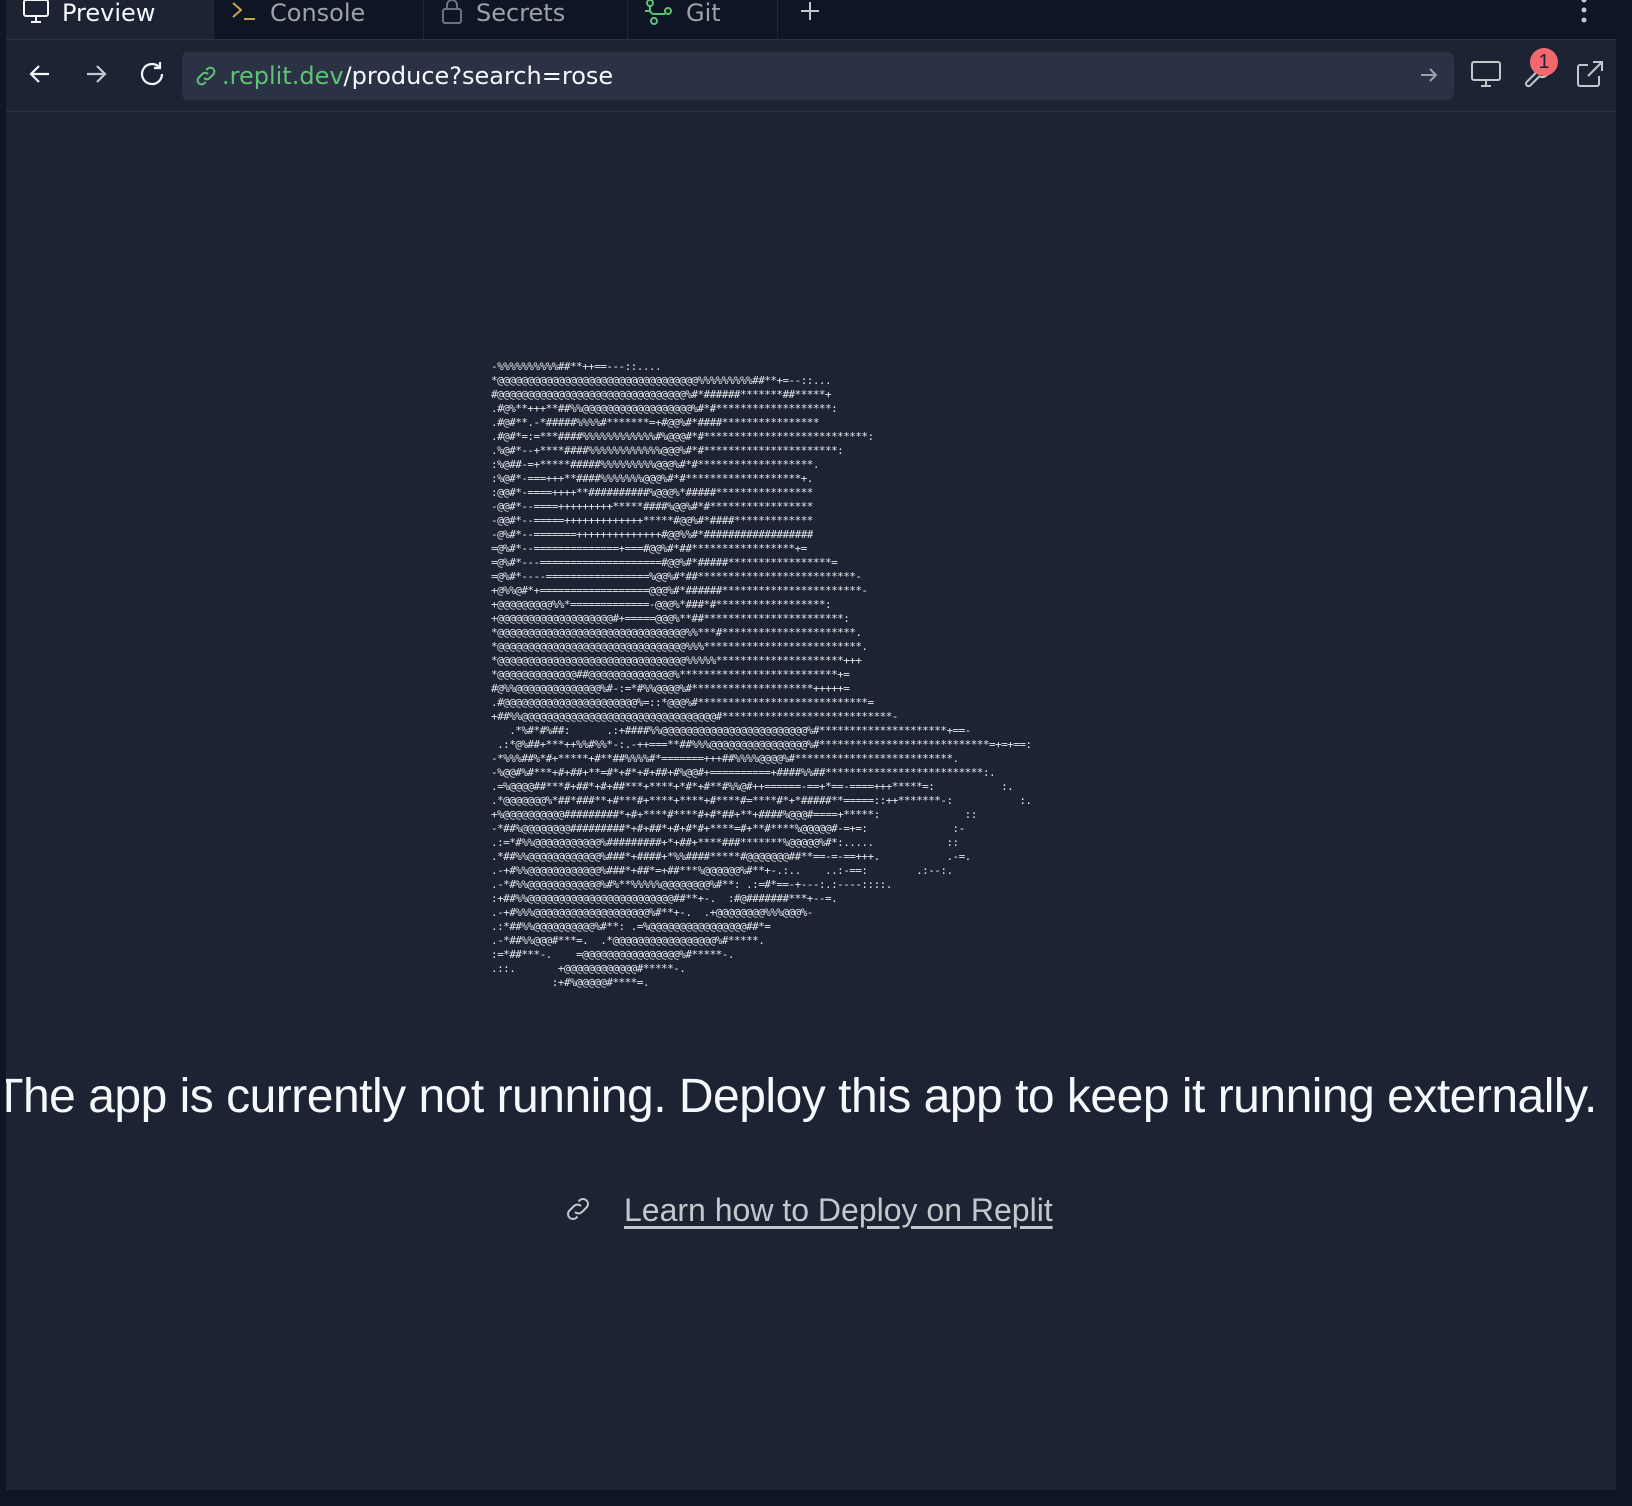  Describe the element at coordinates (109, 13) in the screenshot. I see `tab-label: Preview` at that location.